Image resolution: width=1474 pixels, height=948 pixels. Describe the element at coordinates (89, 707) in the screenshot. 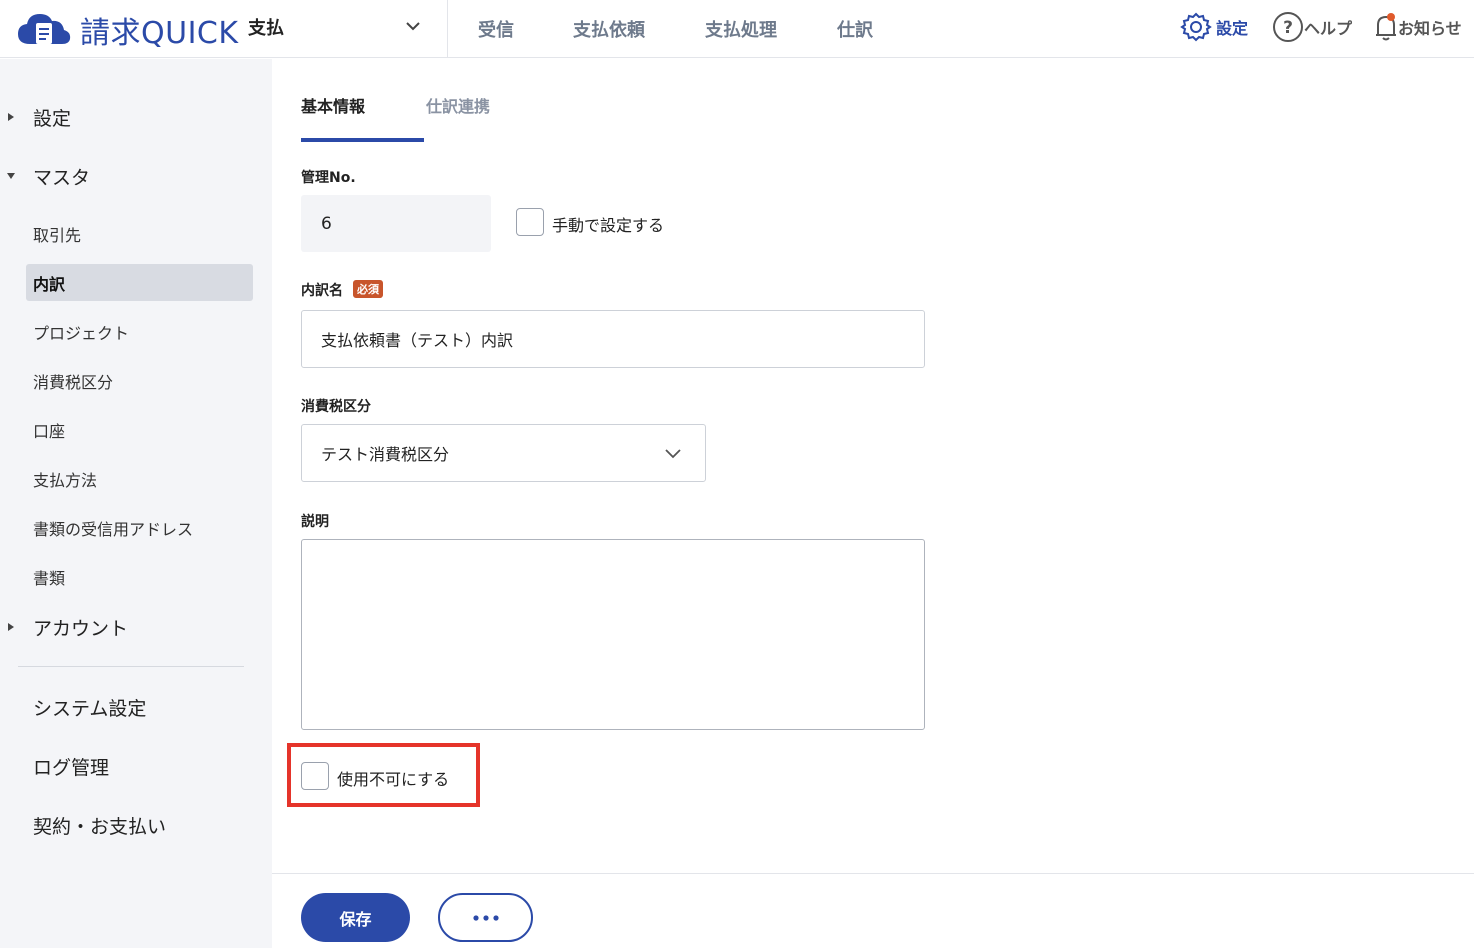

I see `sidebar-system-settings: システム設定` at that location.